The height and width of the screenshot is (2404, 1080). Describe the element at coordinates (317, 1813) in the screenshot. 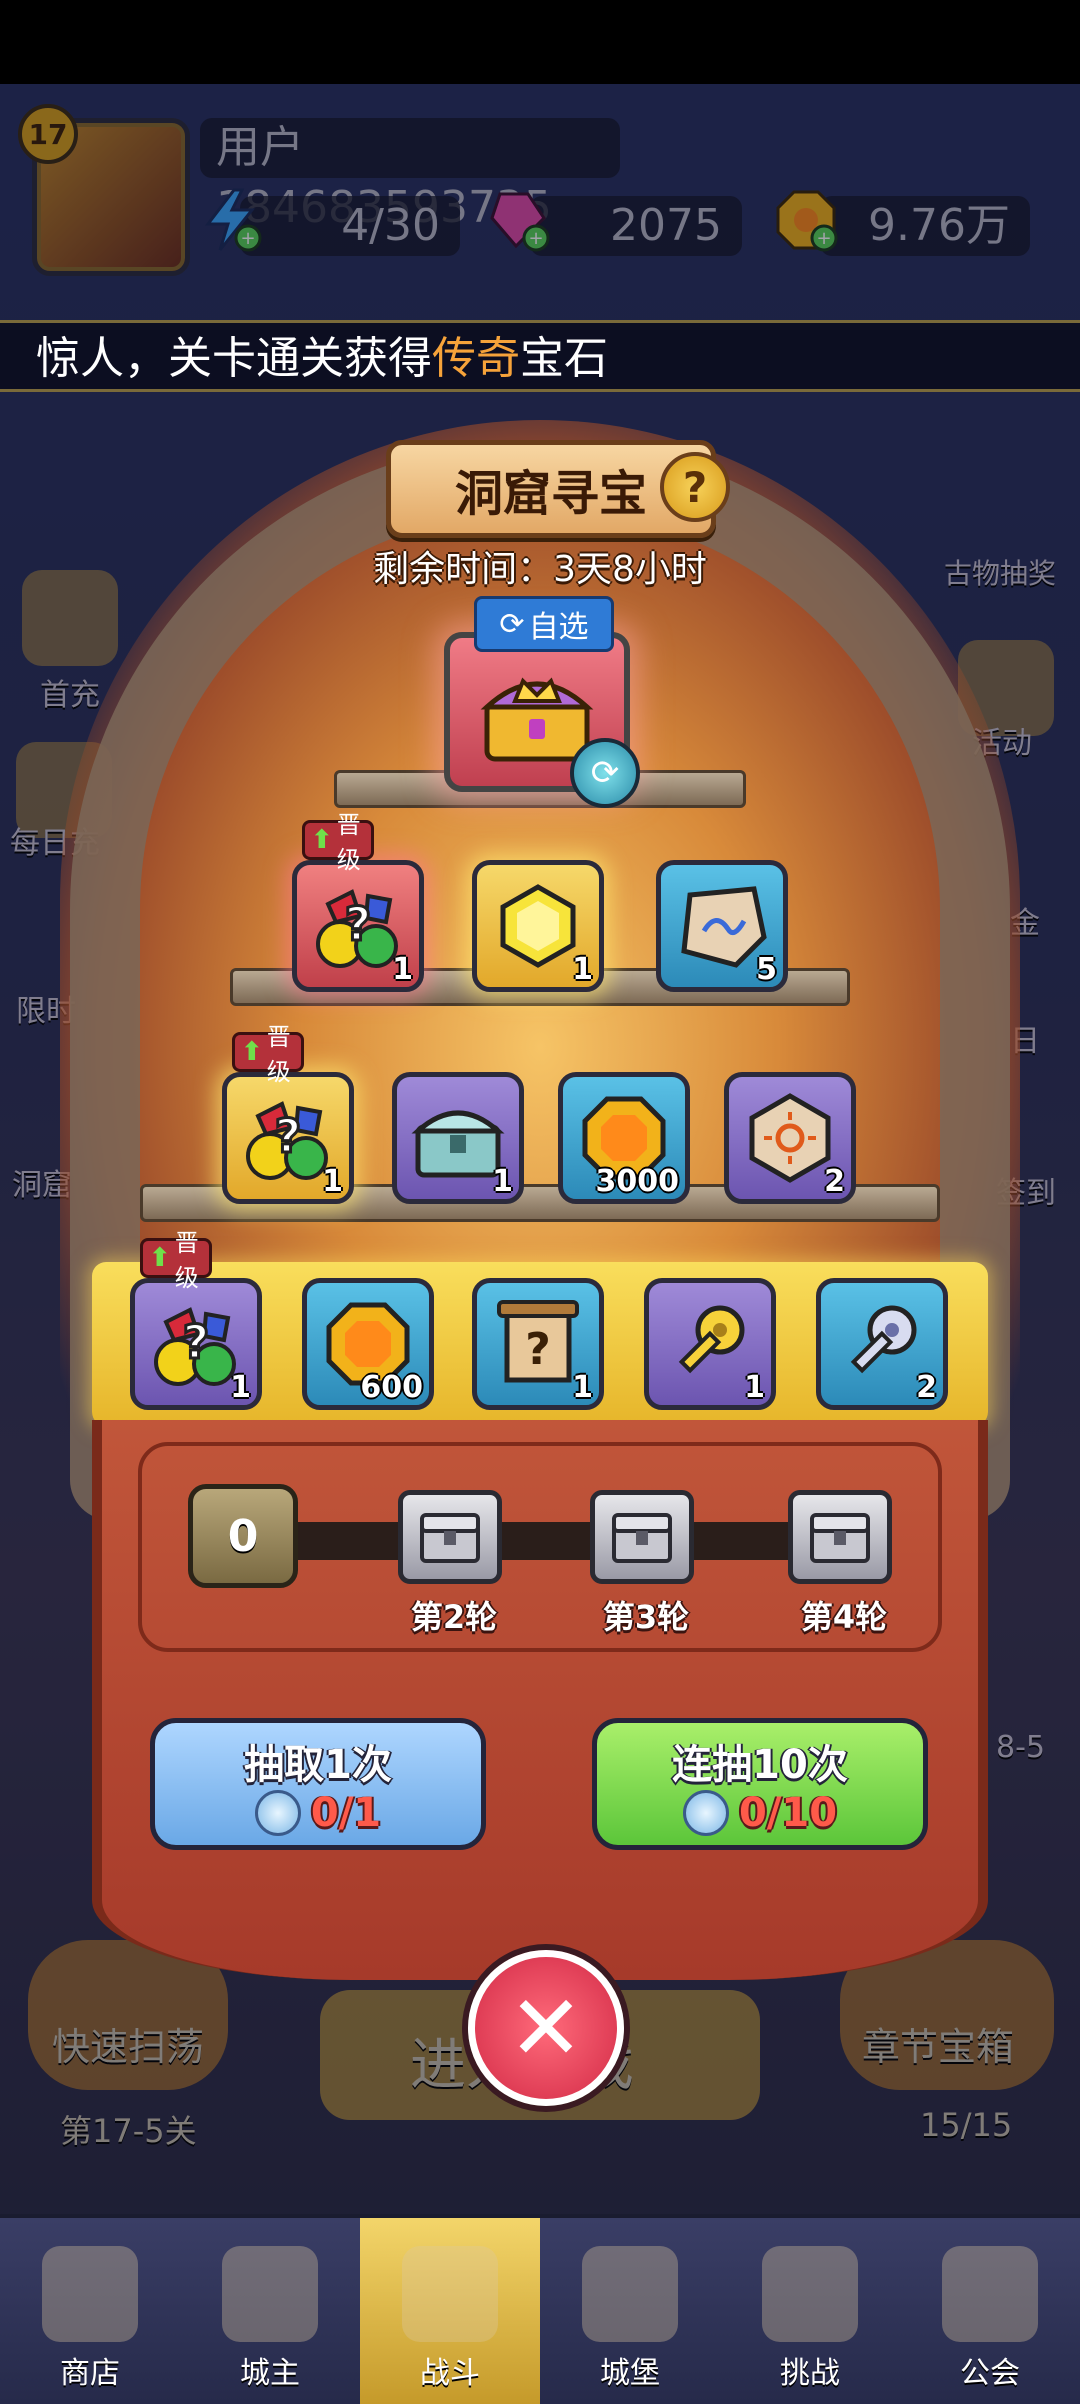

I see `draw-once-cost: 0/1` at that location.